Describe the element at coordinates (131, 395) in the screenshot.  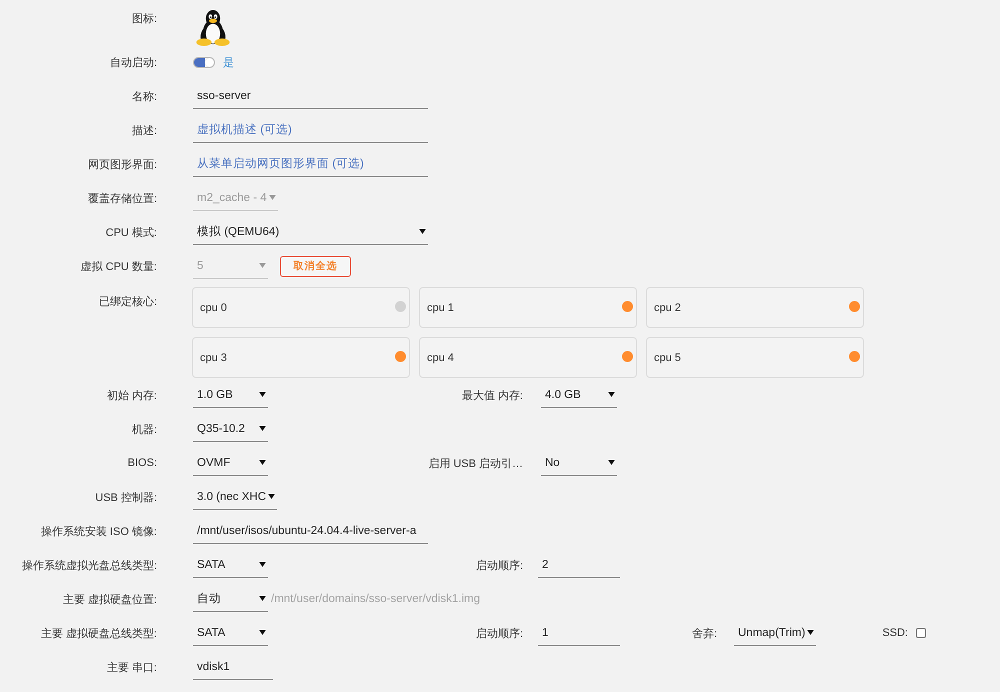
I see `field-label: 初始 内存:` at that location.